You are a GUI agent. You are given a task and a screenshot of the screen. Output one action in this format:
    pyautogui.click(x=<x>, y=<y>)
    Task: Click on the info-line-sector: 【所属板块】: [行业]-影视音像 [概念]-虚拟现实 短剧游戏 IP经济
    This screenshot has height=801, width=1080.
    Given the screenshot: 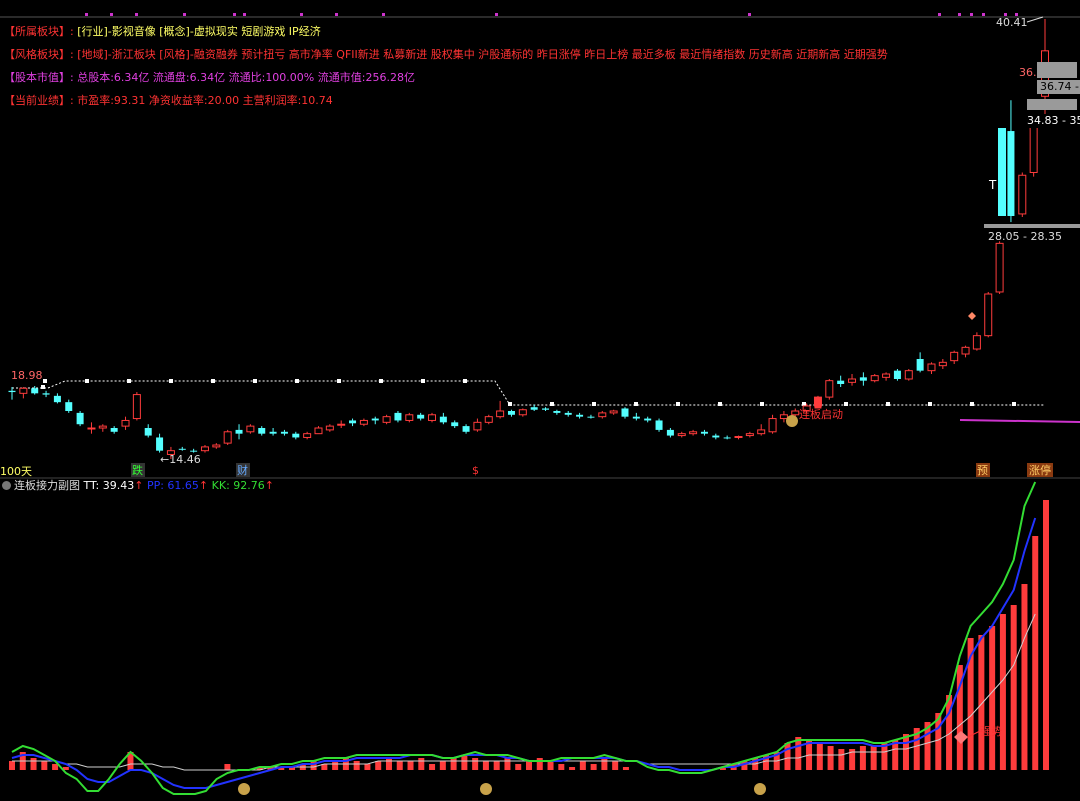 What is the action you would take?
    pyautogui.click(x=162, y=32)
    